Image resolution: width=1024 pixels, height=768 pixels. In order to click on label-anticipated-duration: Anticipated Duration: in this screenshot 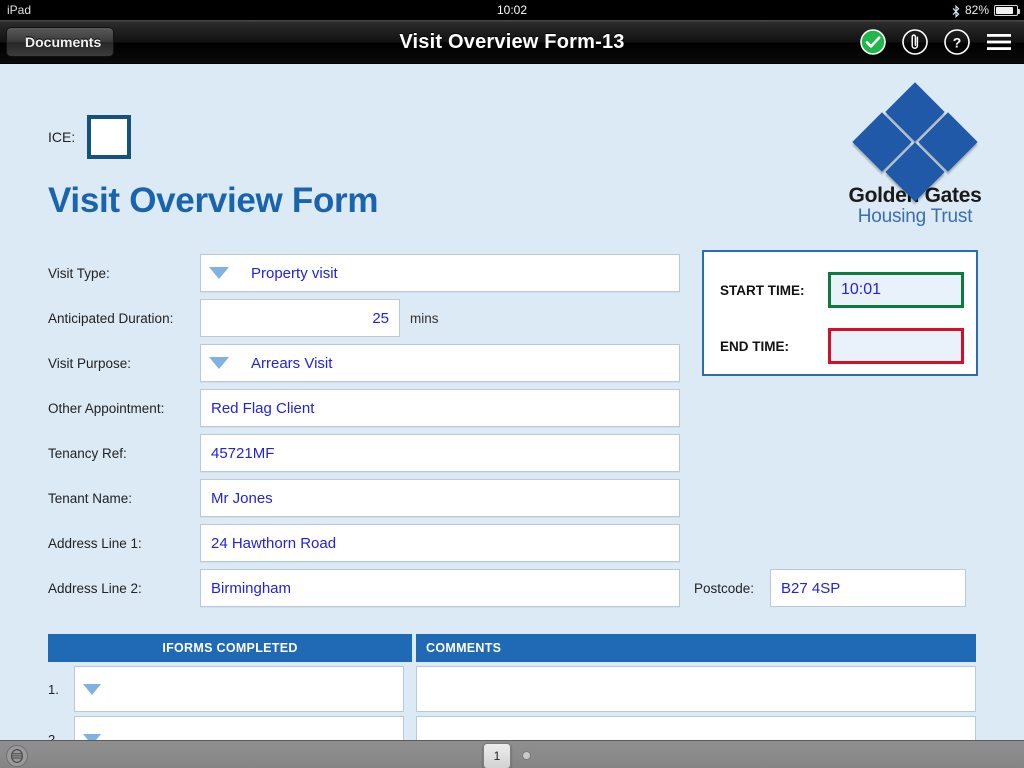, I will do `click(111, 318)`.